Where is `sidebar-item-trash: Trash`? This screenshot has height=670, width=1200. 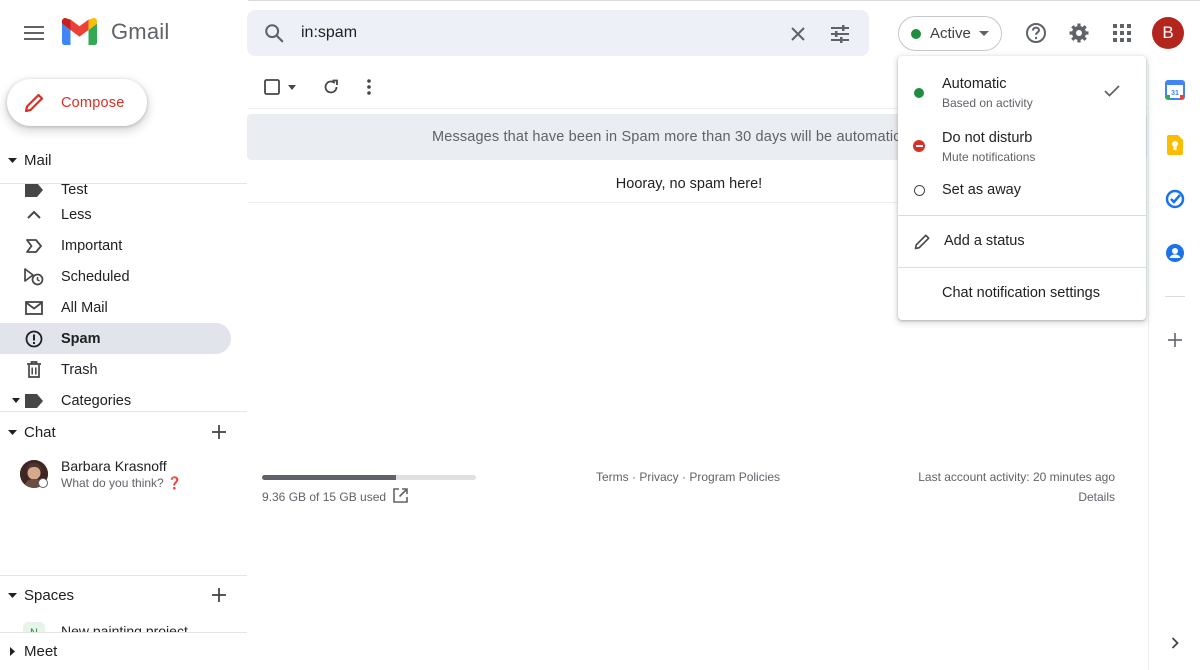
sidebar-item-trash: Trash is located at coordinates (115, 369).